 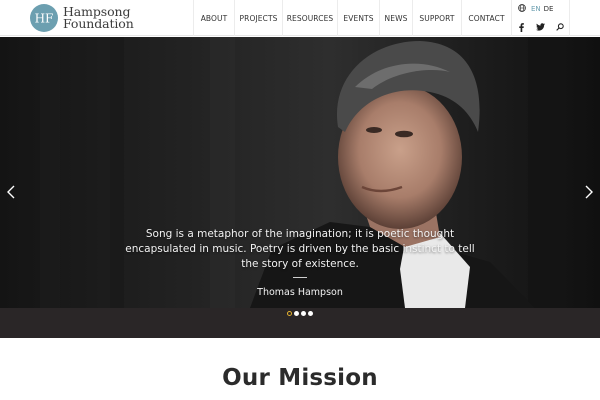 What do you see at coordinates (589, 192) in the screenshot?
I see `slider-next-arrow` at bounding box center [589, 192].